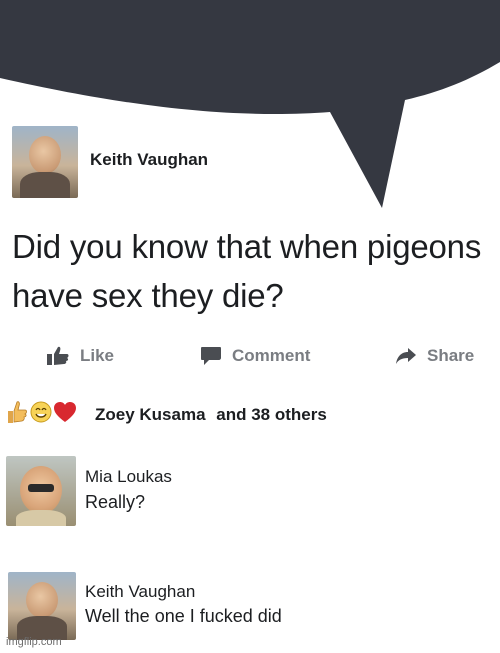  I want to click on reactions-bar, so click(41, 412).